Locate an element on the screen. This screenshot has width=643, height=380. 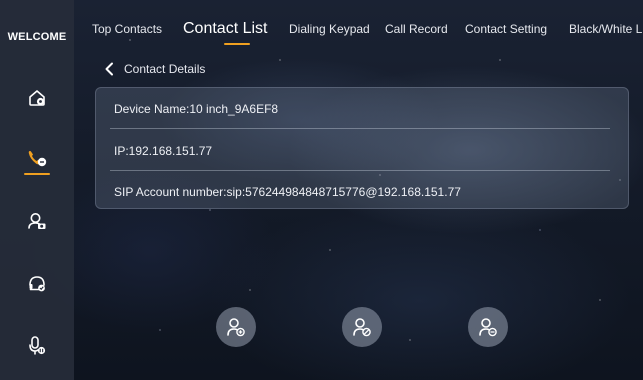
tab-top-contacts: Top Contacts is located at coordinates (127, 29).